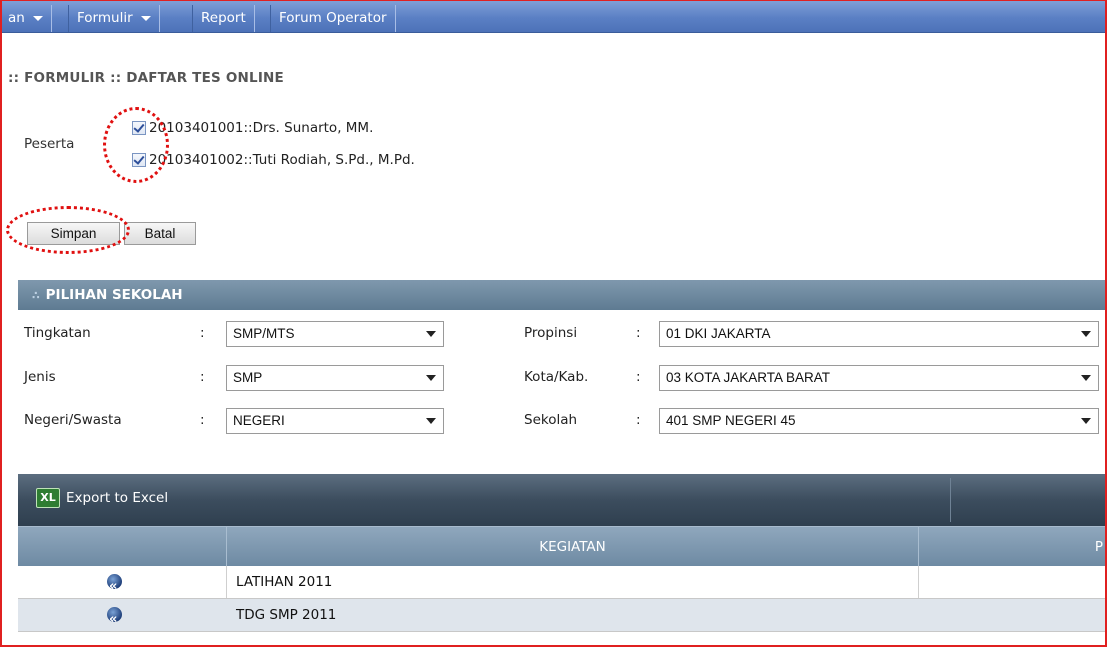 This screenshot has width=1107, height=647. Describe the element at coordinates (49, 144) in the screenshot. I see `peserta-label: Peserta` at that location.